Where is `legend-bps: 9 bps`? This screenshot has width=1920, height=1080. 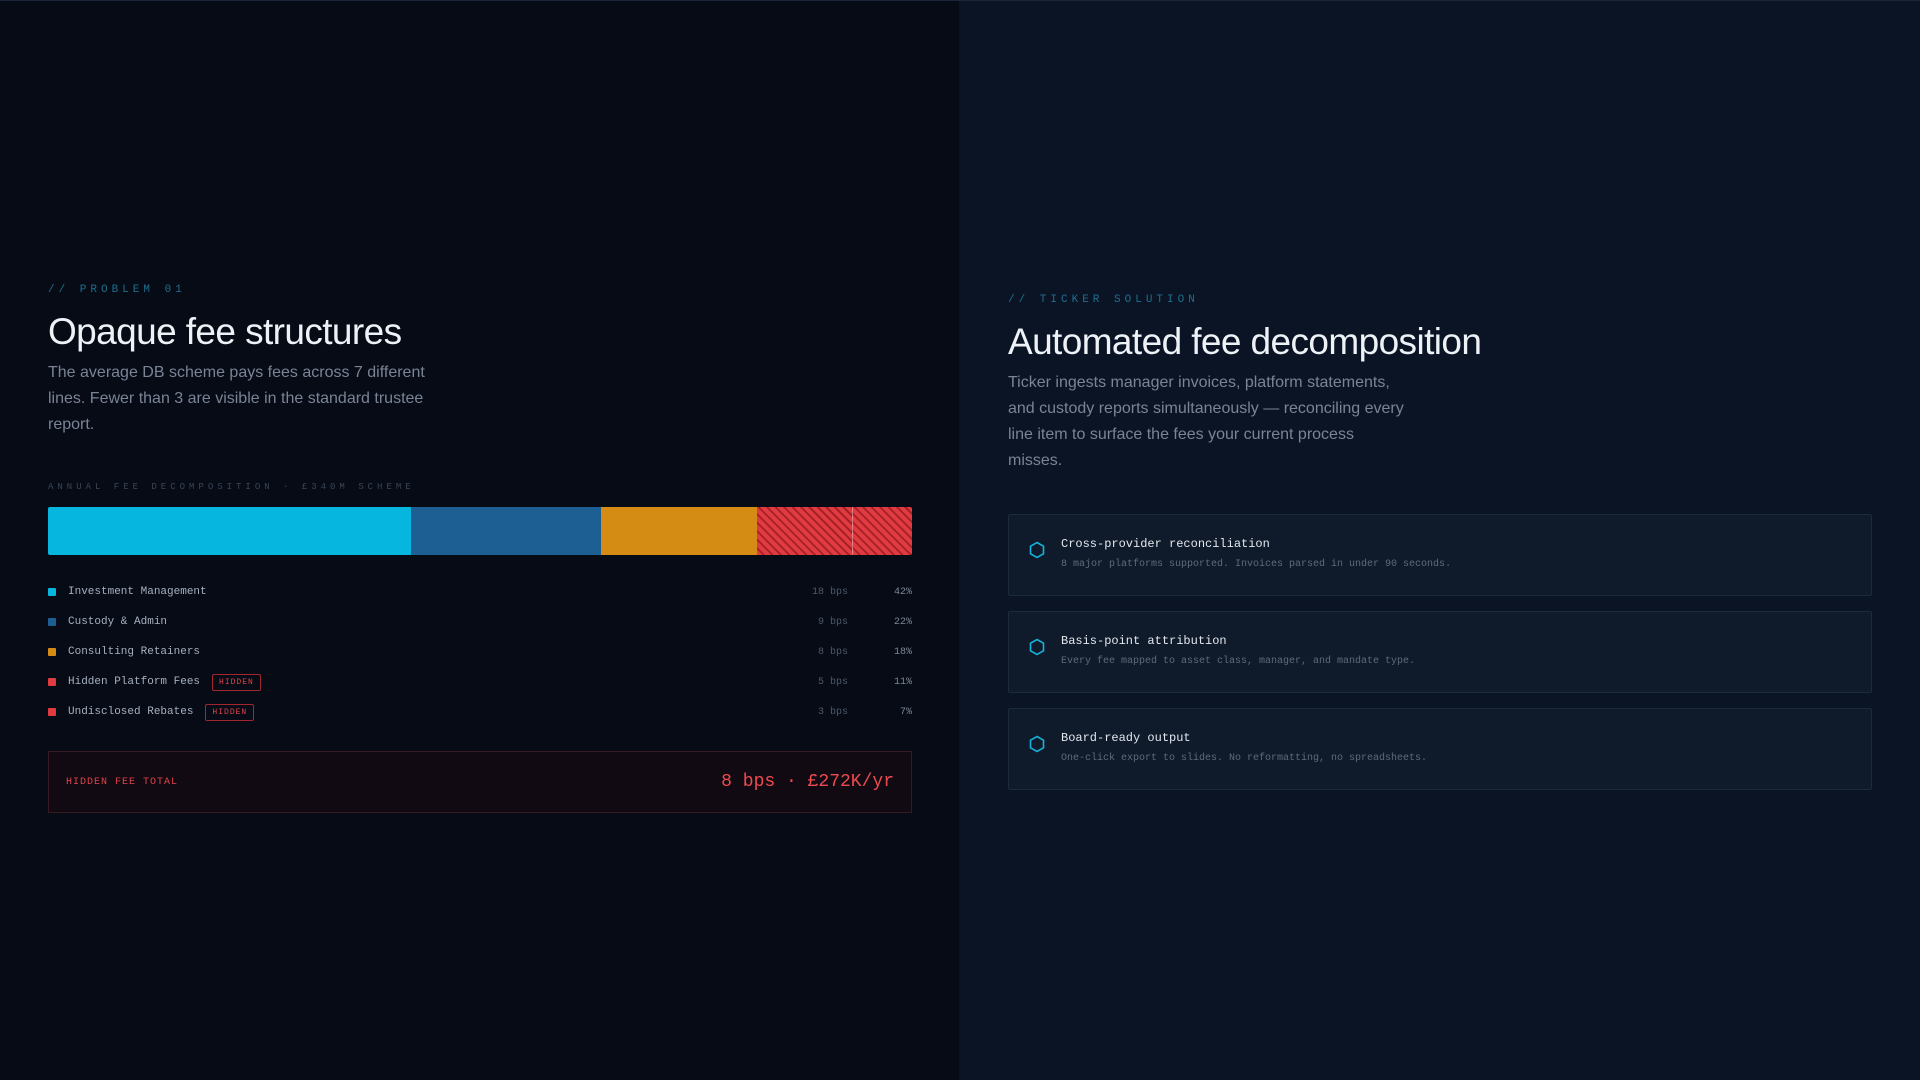 legend-bps: 9 bps is located at coordinates (832, 622).